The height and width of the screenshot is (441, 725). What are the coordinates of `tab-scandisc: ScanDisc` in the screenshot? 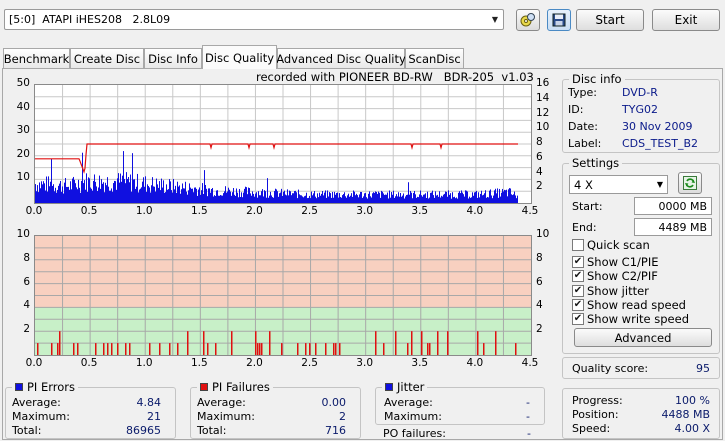 It's located at (434, 58).